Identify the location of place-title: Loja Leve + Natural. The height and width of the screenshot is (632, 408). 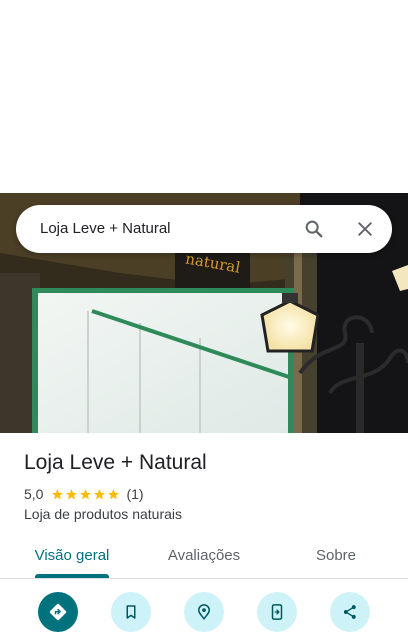
(115, 462).